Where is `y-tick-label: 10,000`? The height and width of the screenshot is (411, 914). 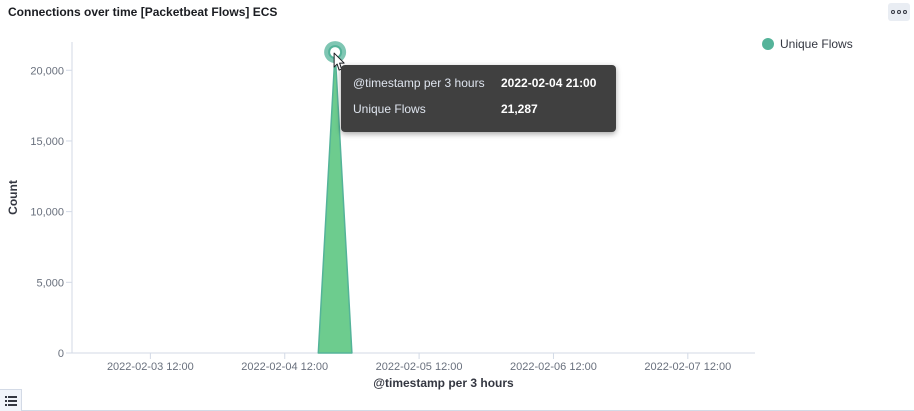
y-tick-label: 10,000 is located at coordinates (47, 213).